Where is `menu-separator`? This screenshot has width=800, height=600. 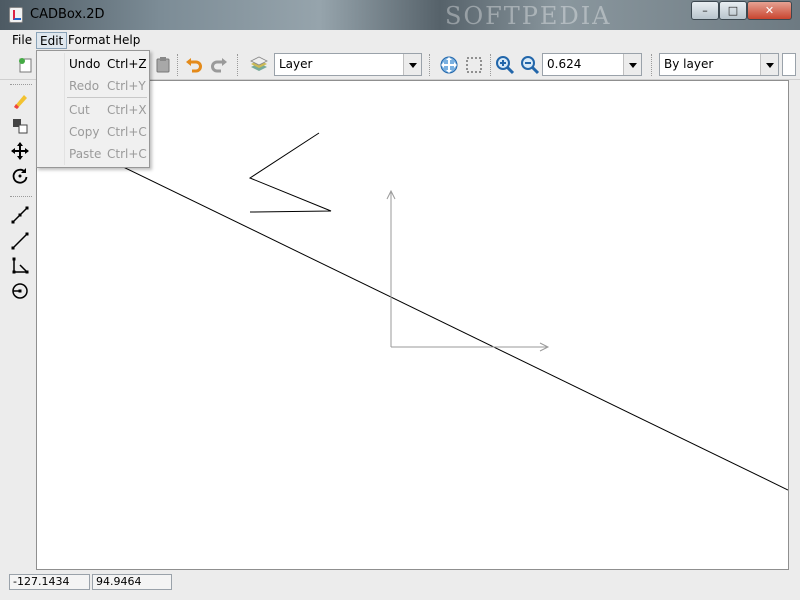
menu-separator is located at coordinates (107, 97).